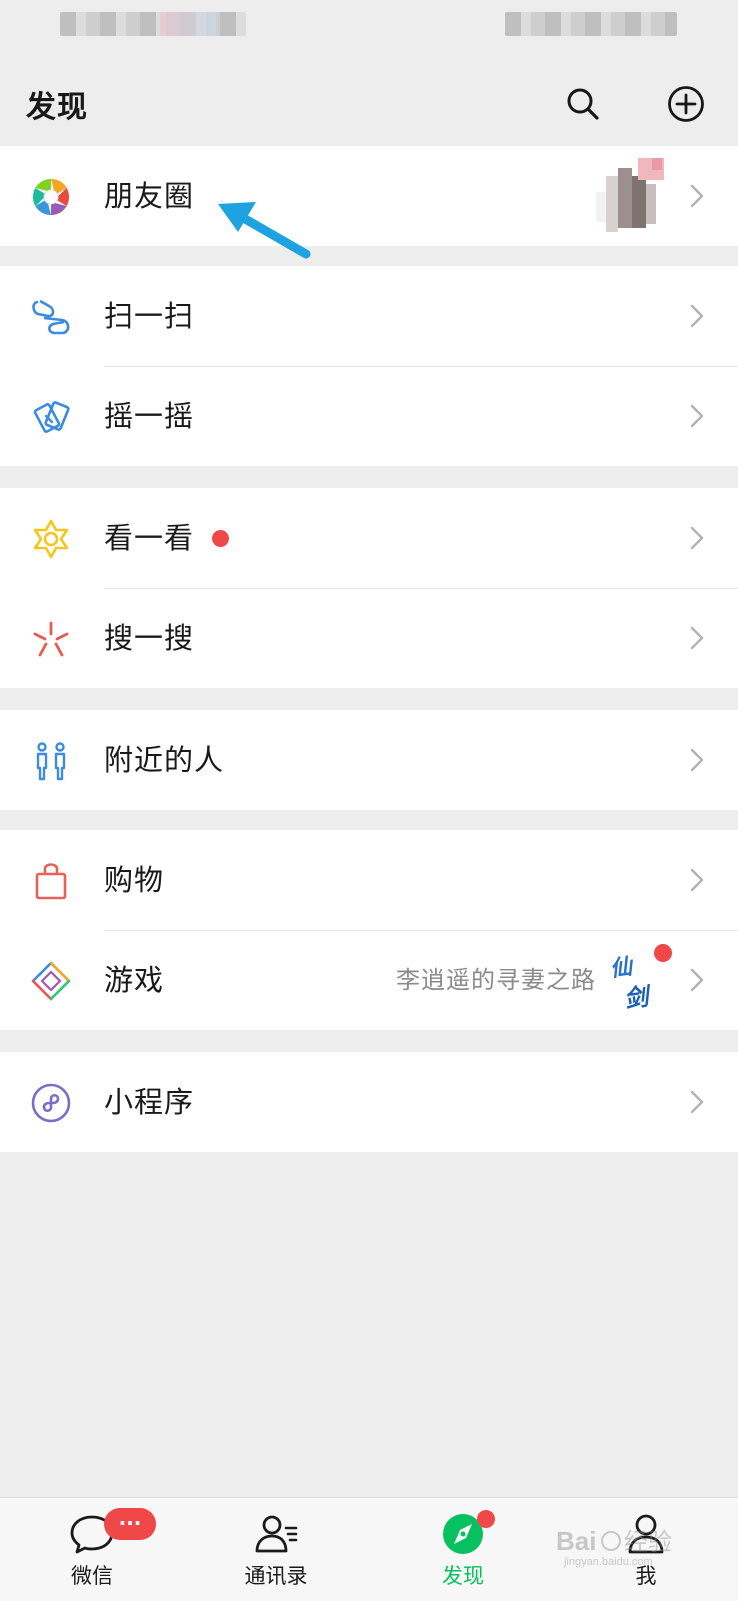 The width and height of the screenshot is (738, 1601). What do you see at coordinates (57, 107) in the screenshot?
I see `page-title: 发现` at bounding box center [57, 107].